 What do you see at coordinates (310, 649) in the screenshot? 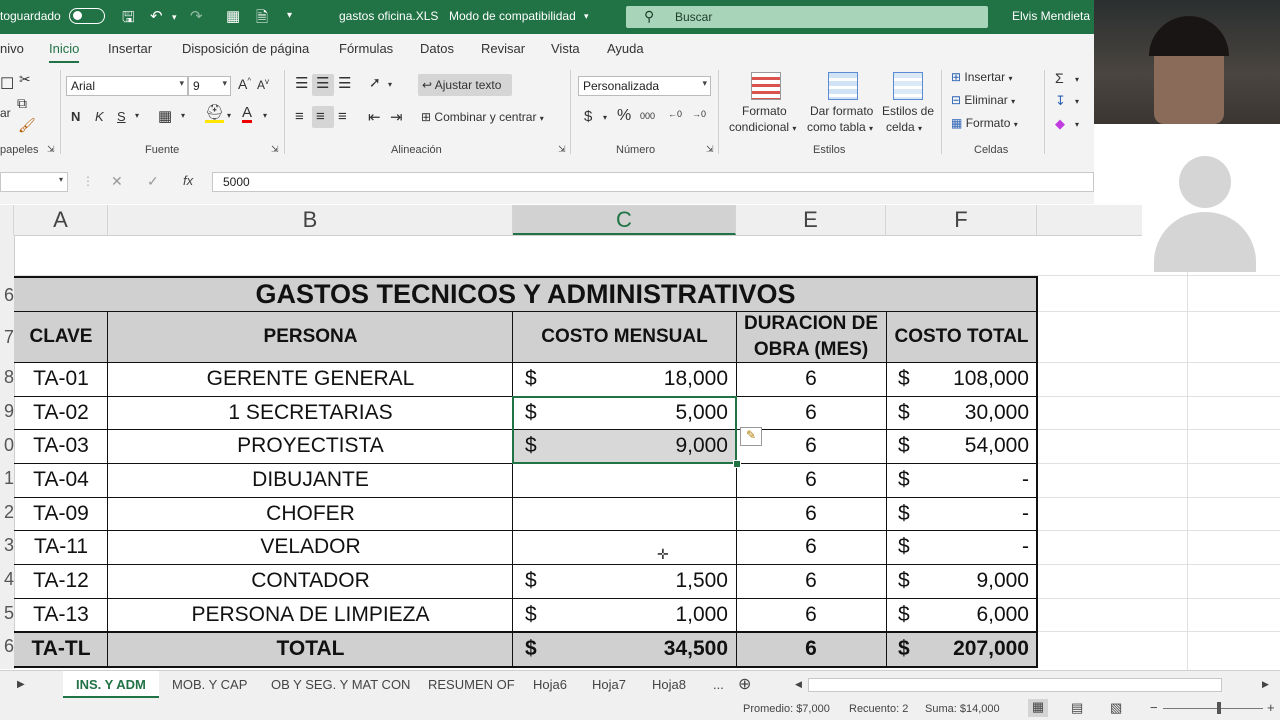
I see `cell-persona: TOTAL` at bounding box center [310, 649].